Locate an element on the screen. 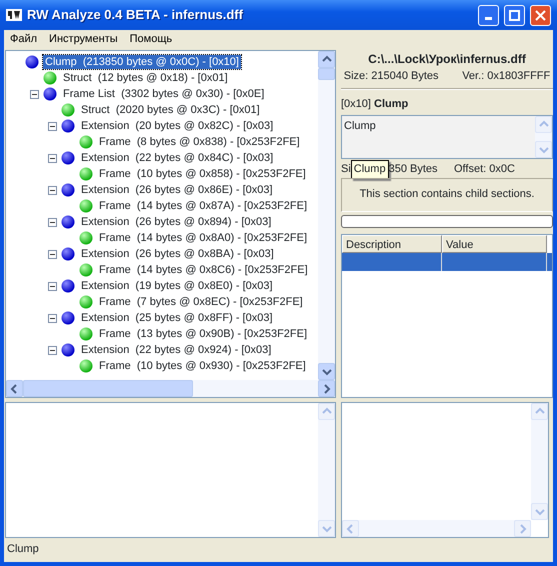 The height and width of the screenshot is (566, 557). tree-item: Frame (8 bytes @ 0x838) - [0x253F2FE] is located at coordinates (199, 142).